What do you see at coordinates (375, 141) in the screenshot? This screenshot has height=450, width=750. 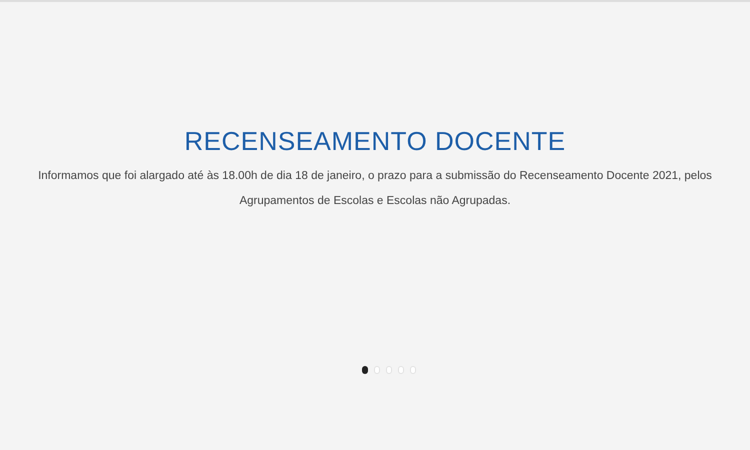 I see `slide-title: RECENSEAMENTO DOCENTE` at bounding box center [375, 141].